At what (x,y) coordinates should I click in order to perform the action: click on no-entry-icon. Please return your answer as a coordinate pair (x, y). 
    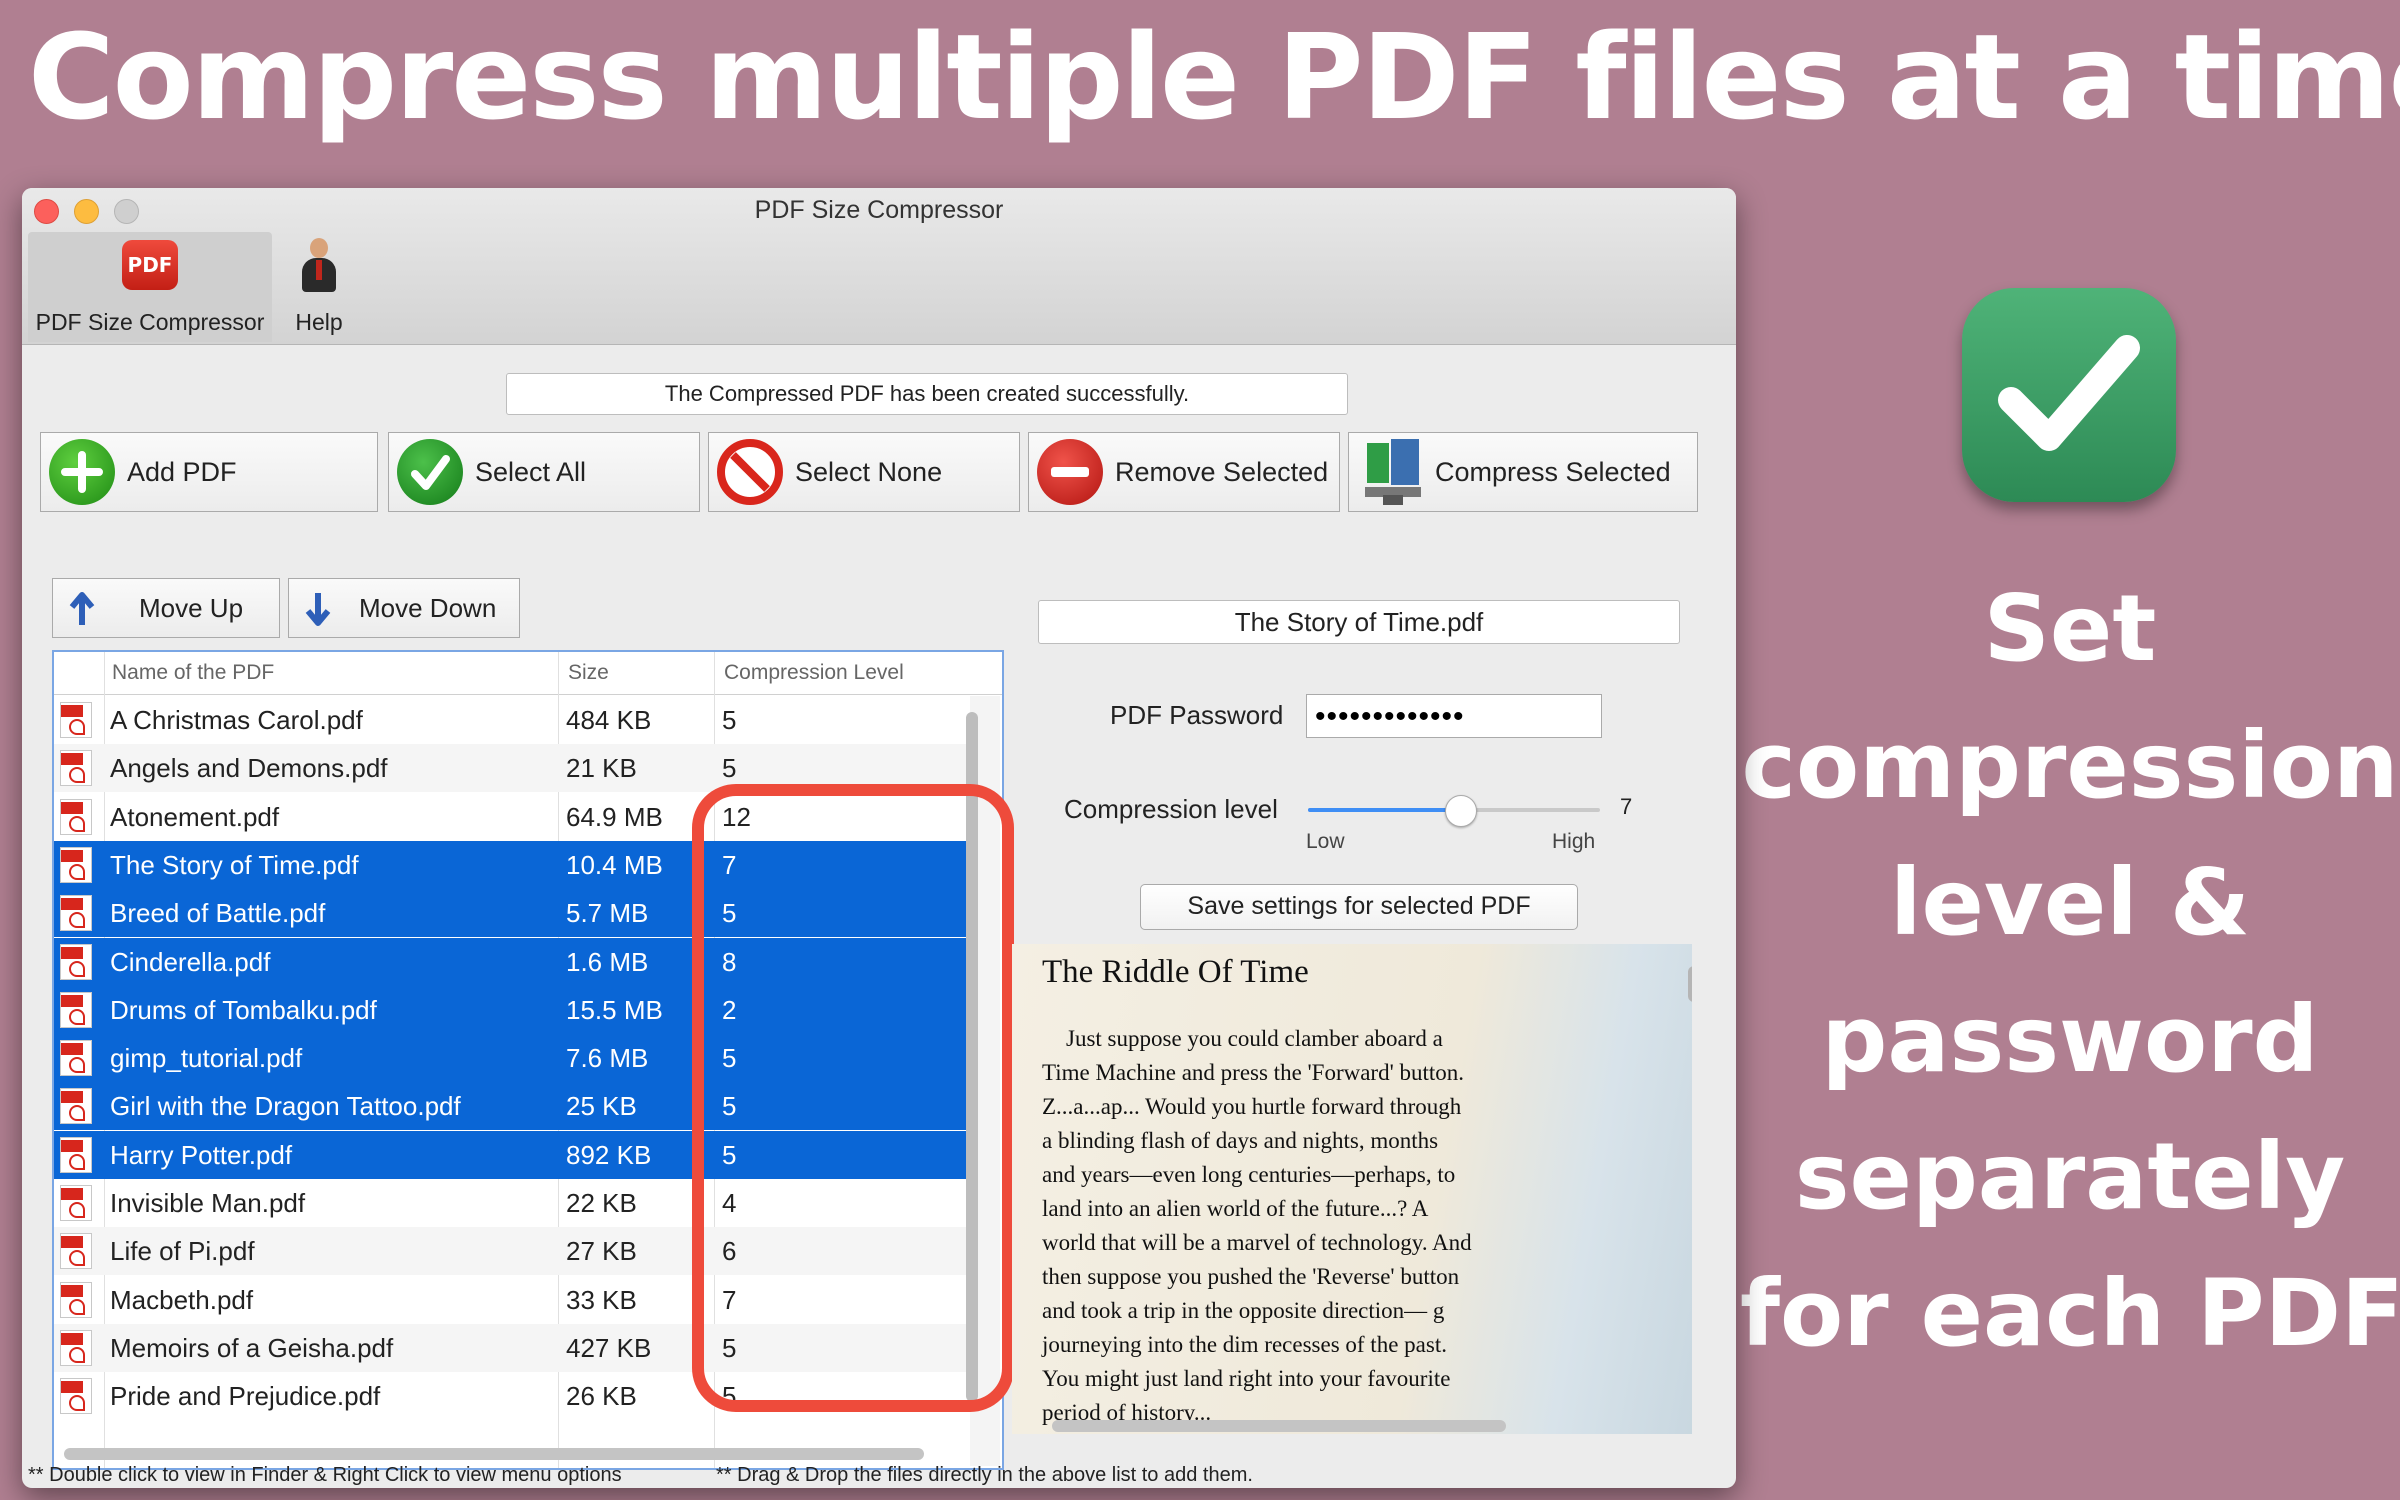
    Looking at the image, I should click on (750, 472).